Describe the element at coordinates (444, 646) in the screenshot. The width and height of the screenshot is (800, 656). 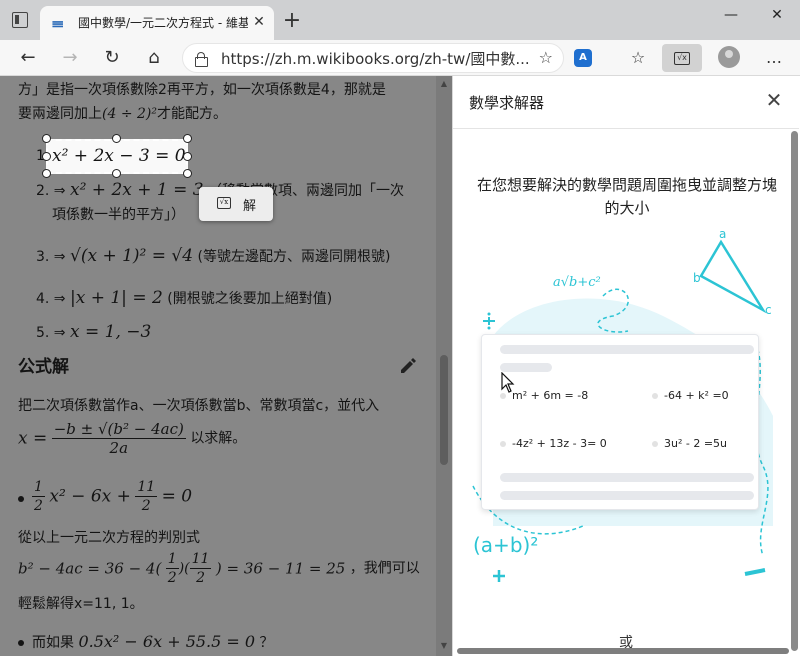
I see `scroll-down-arrow-icon: ▼` at that location.